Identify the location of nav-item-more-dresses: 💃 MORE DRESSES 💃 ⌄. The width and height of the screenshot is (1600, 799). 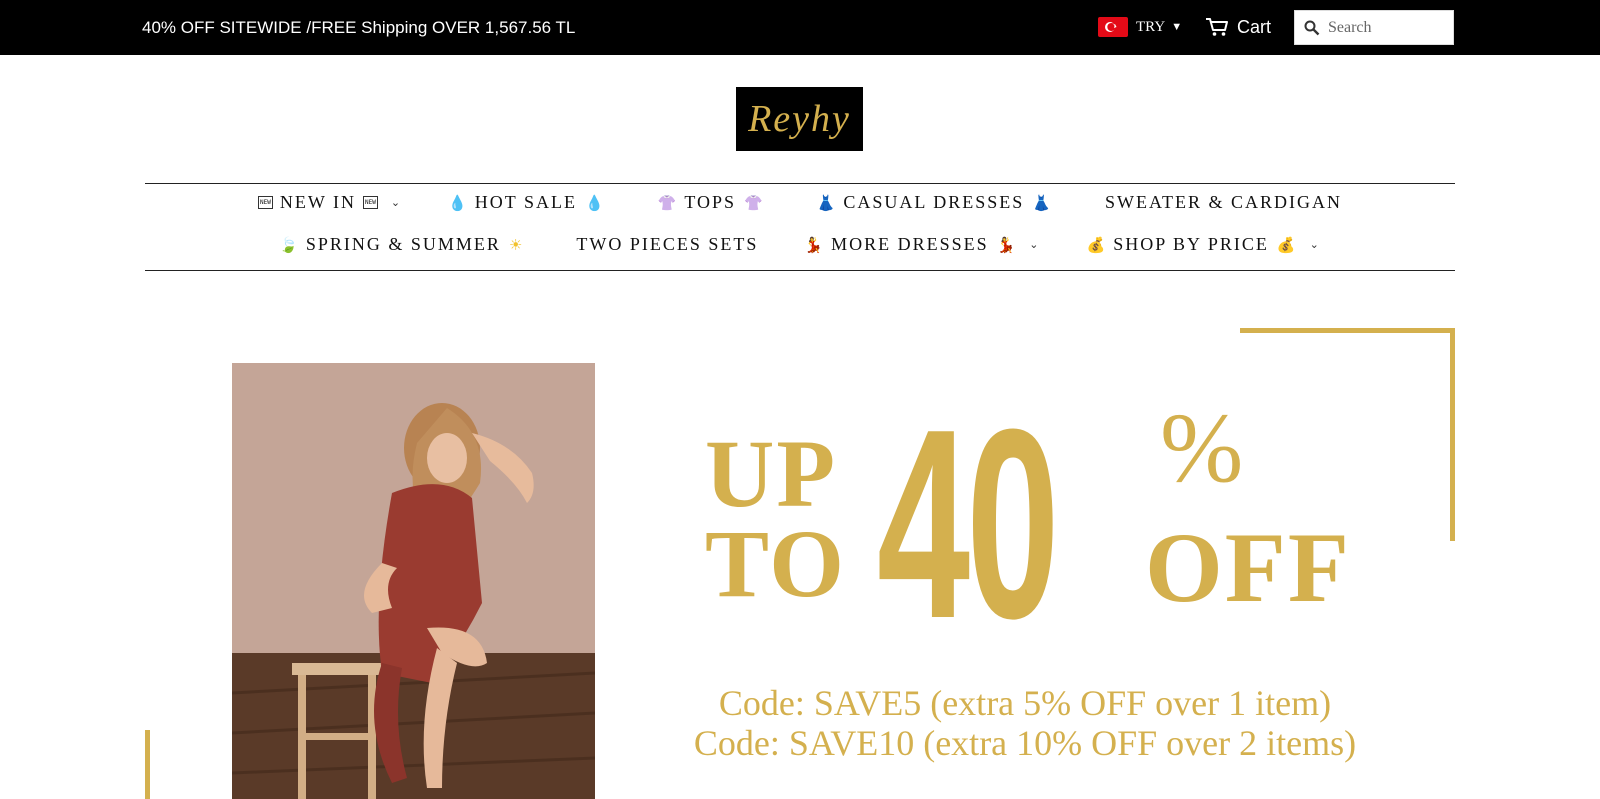
(922, 244).